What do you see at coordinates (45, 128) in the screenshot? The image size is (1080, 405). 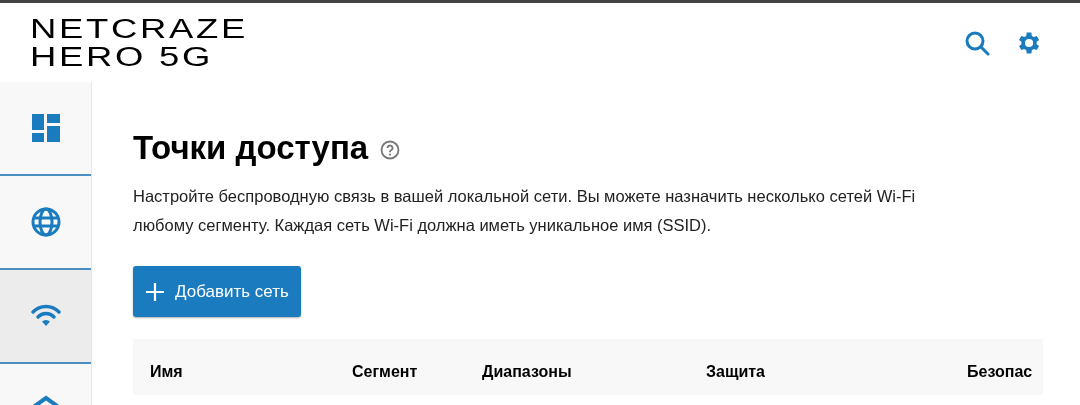 I see `dashboard-icon` at bounding box center [45, 128].